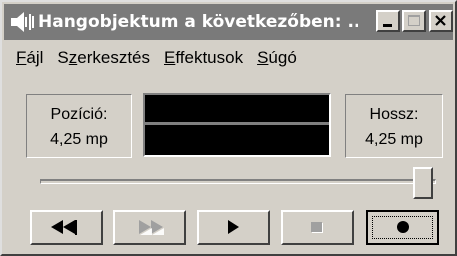 The width and height of the screenshot is (457, 256). Describe the element at coordinates (79, 139) in the screenshot. I see `position-value: 4,25 mp` at that location.